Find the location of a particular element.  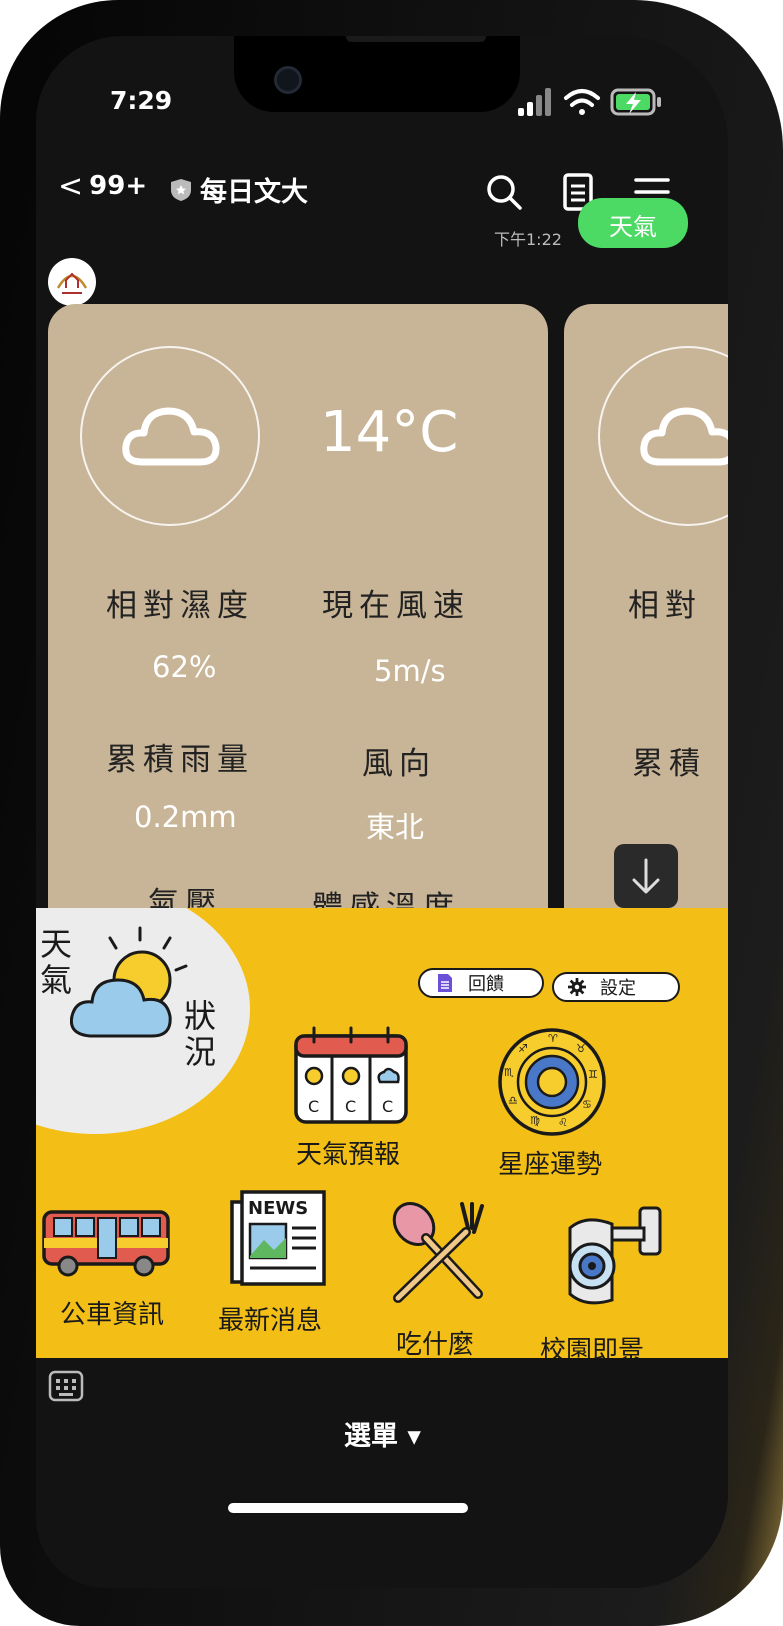

sun-cloud-icon is located at coordinates (129, 982).